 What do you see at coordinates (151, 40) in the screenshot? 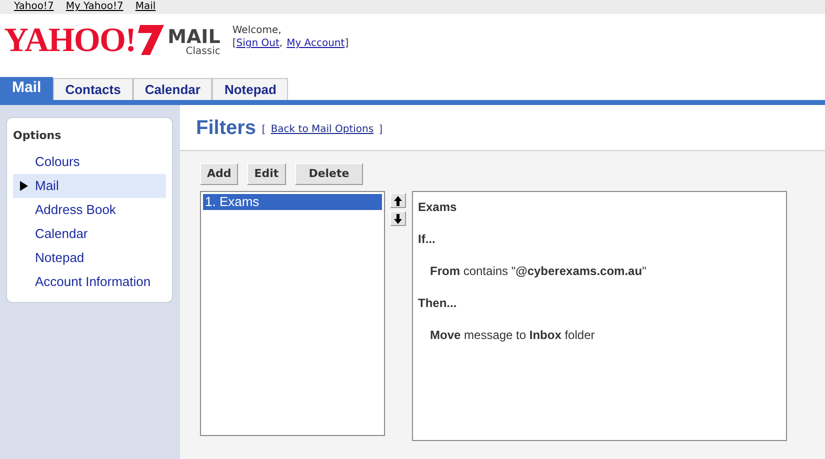
I see `logo-mark-icon` at bounding box center [151, 40].